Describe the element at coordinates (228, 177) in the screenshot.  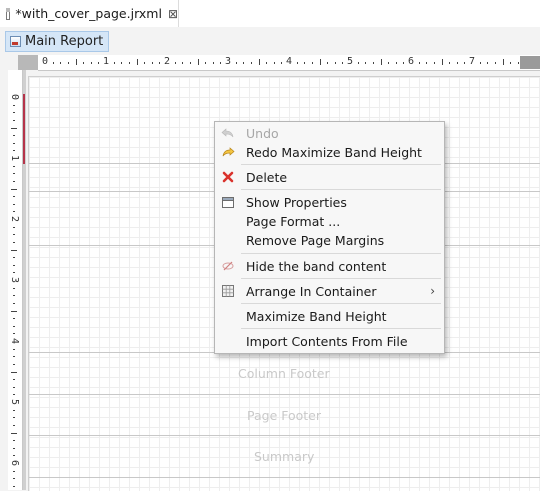
I see `delete-x-icon` at that location.